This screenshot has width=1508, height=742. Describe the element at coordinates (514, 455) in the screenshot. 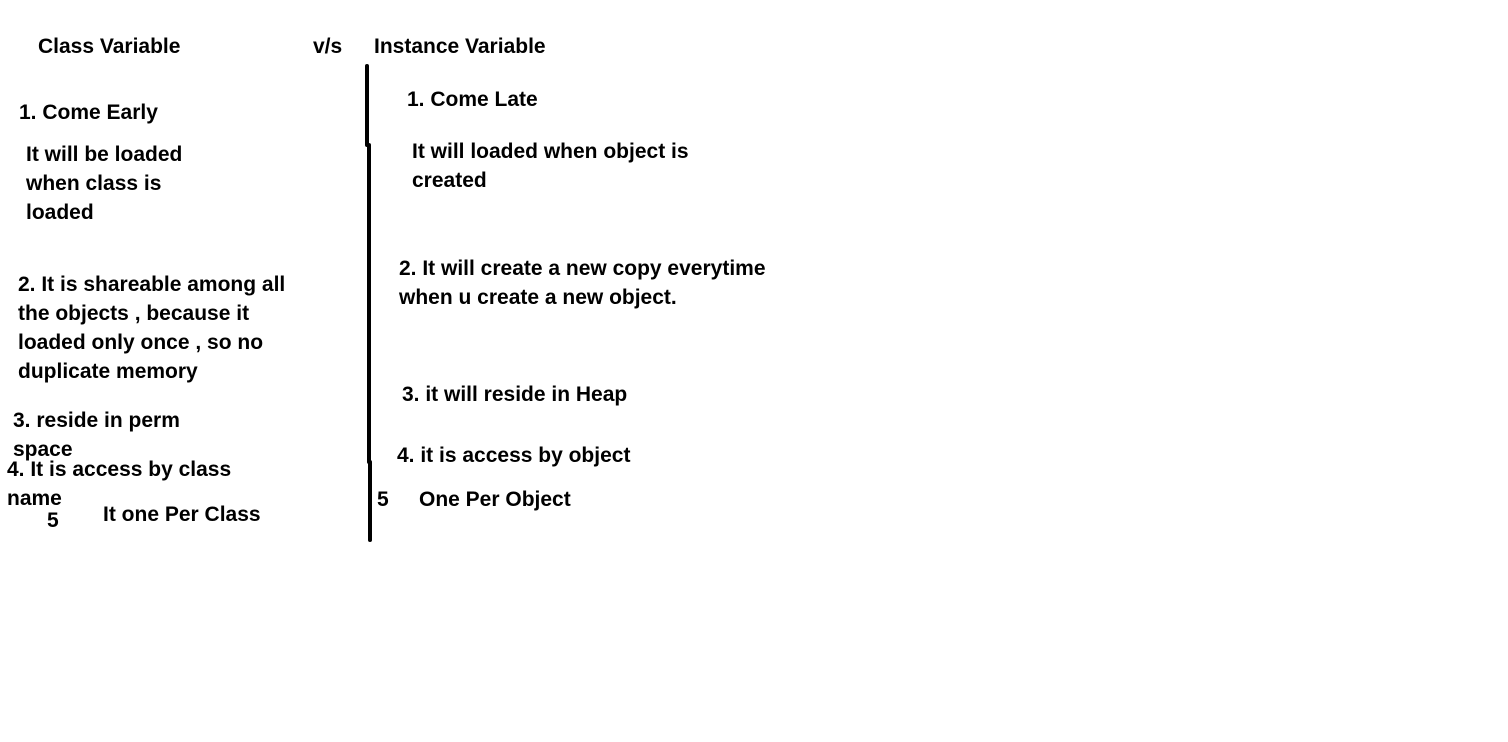

I see `instance-point-4: 4. it is access by object` at that location.